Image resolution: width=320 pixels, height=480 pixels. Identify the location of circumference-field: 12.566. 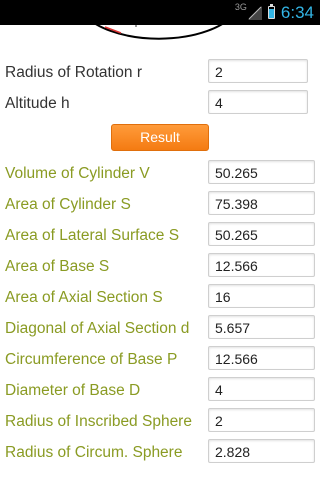
(261, 358).